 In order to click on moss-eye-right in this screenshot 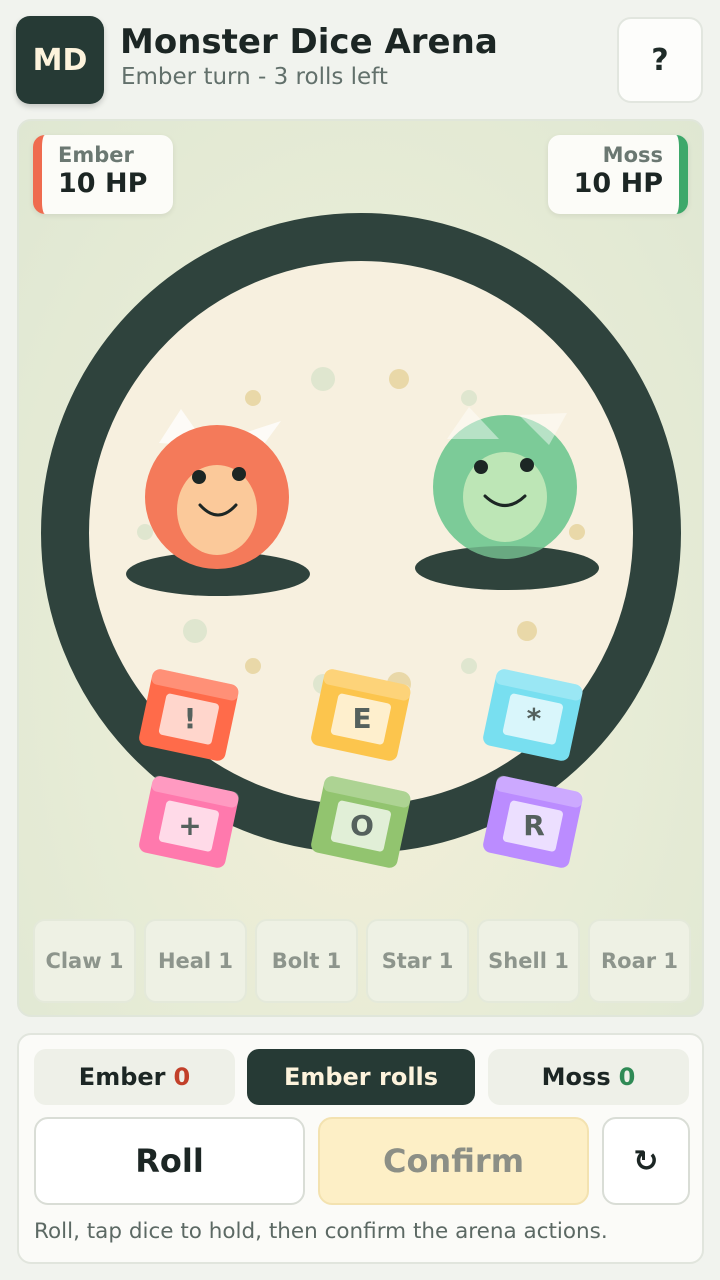, I will do `click(527, 465)`.